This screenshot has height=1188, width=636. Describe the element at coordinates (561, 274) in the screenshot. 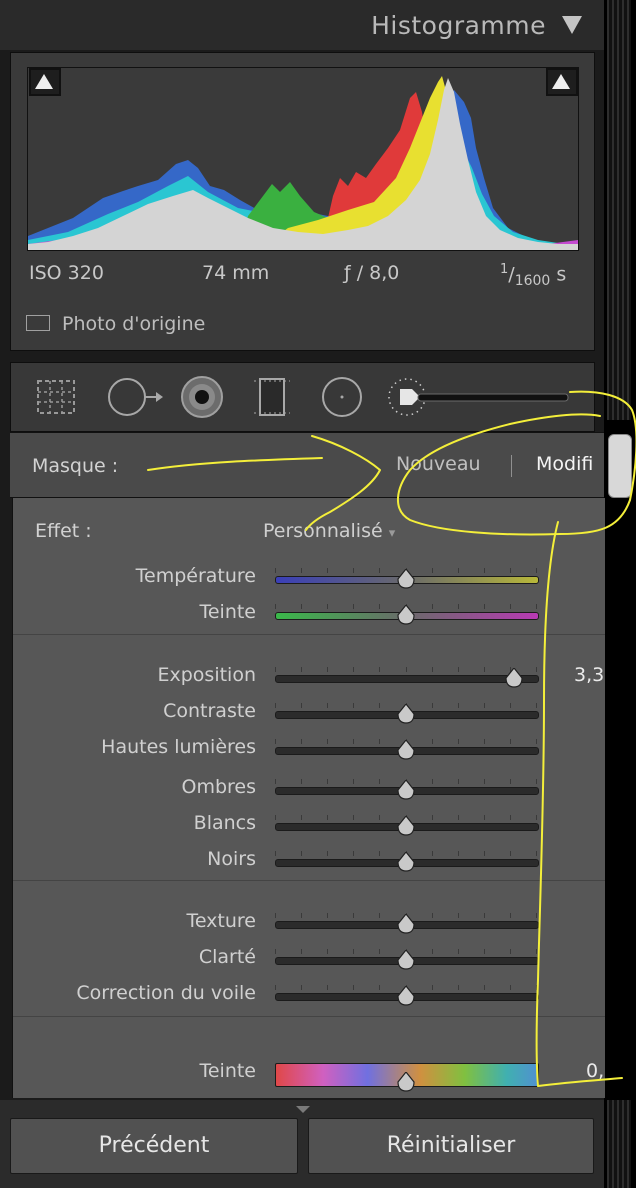

I see `shutter-unit: s` at that location.